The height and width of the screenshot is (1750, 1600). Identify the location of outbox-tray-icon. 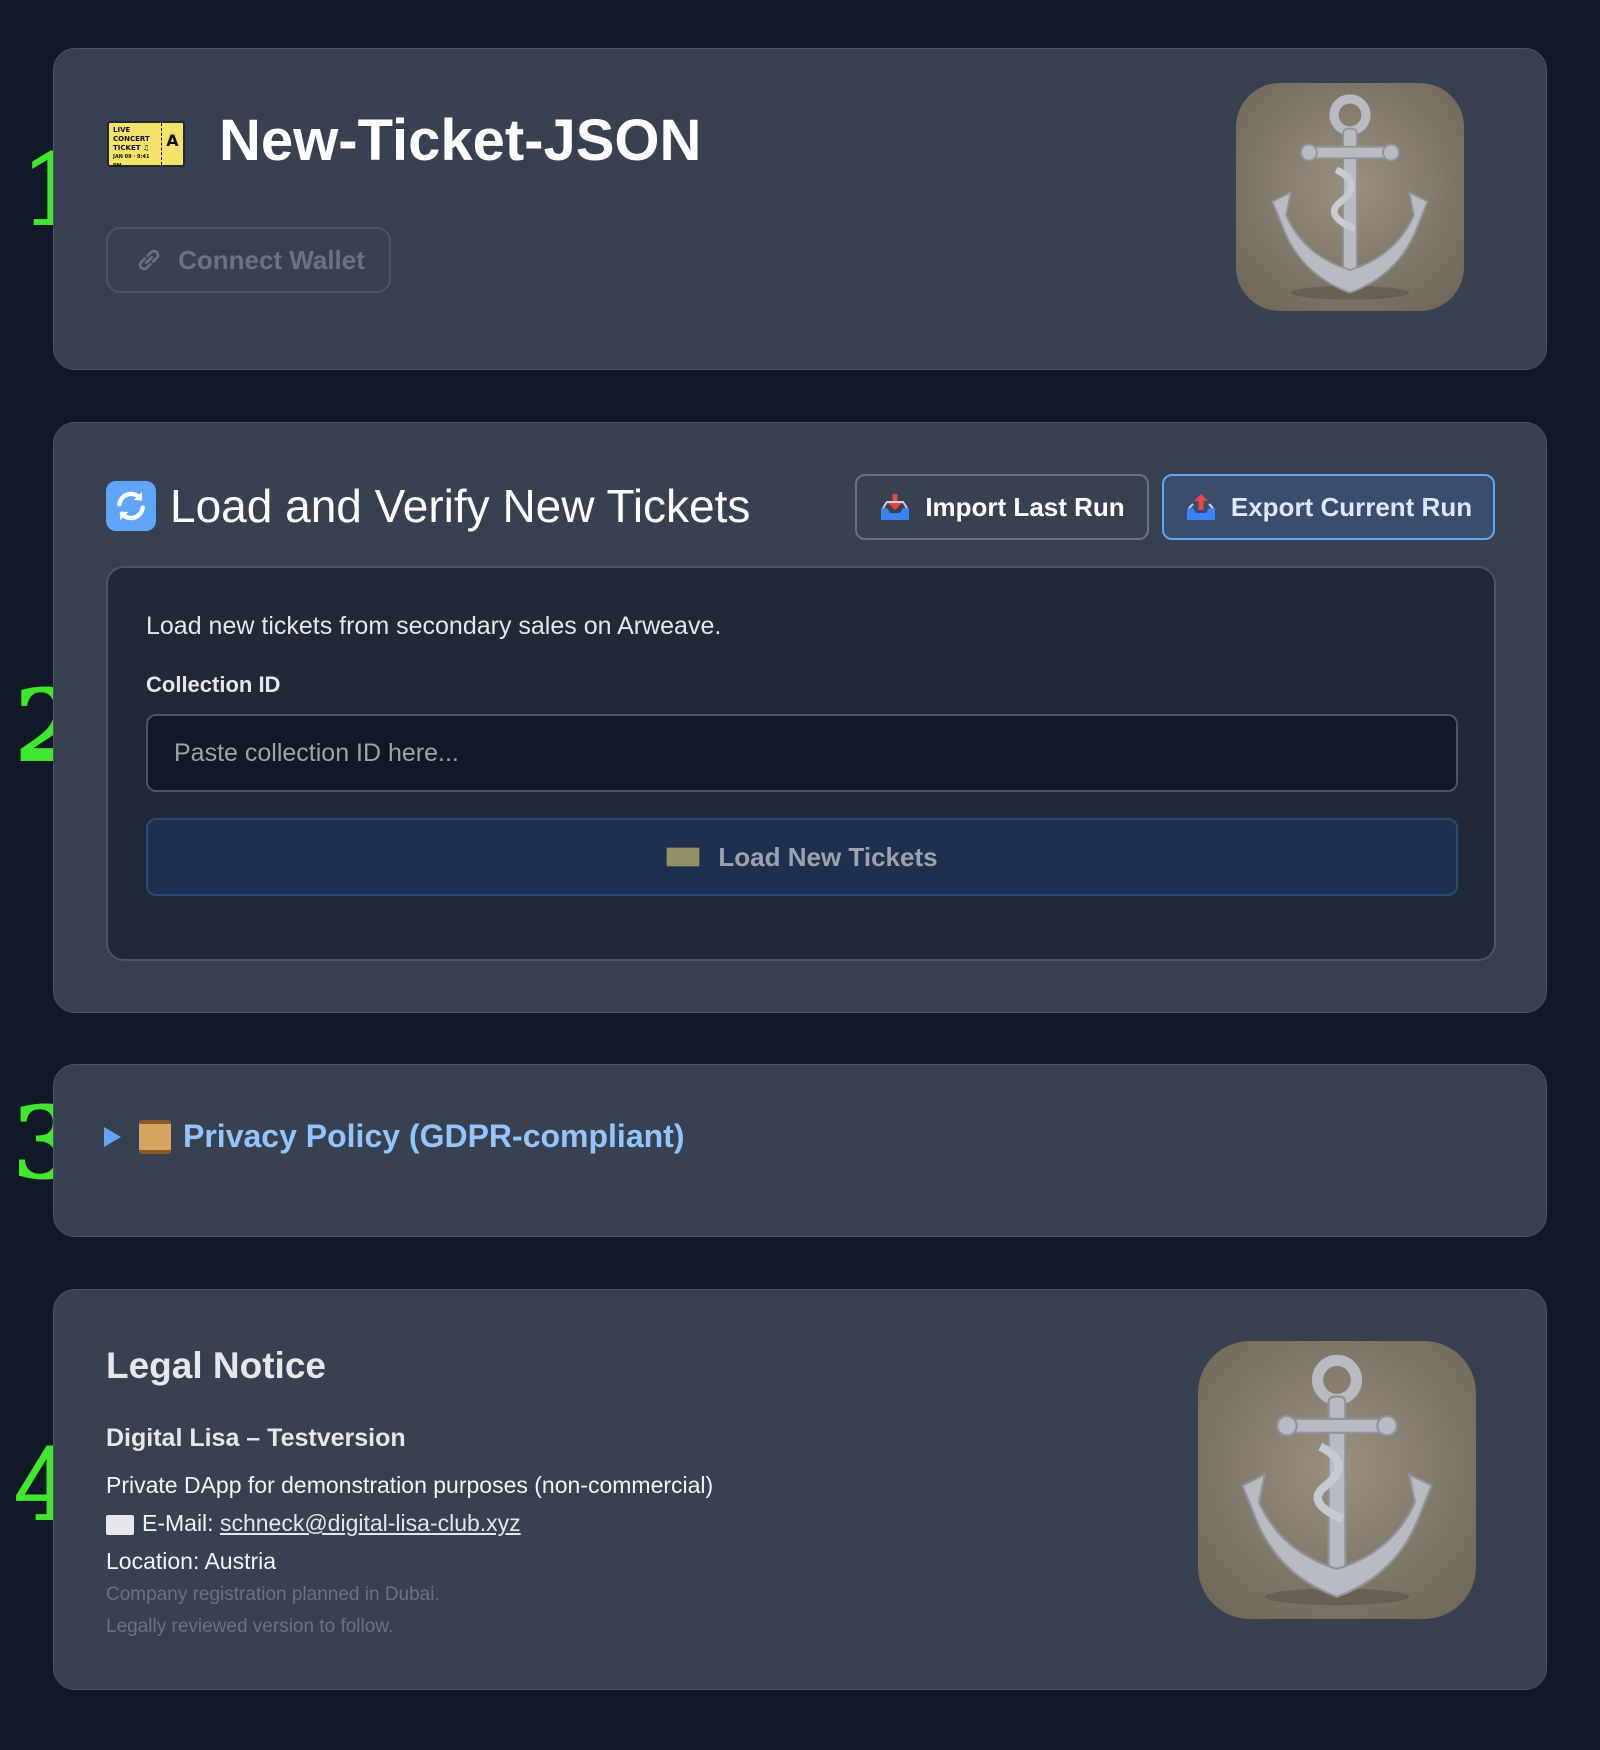
(1201, 507).